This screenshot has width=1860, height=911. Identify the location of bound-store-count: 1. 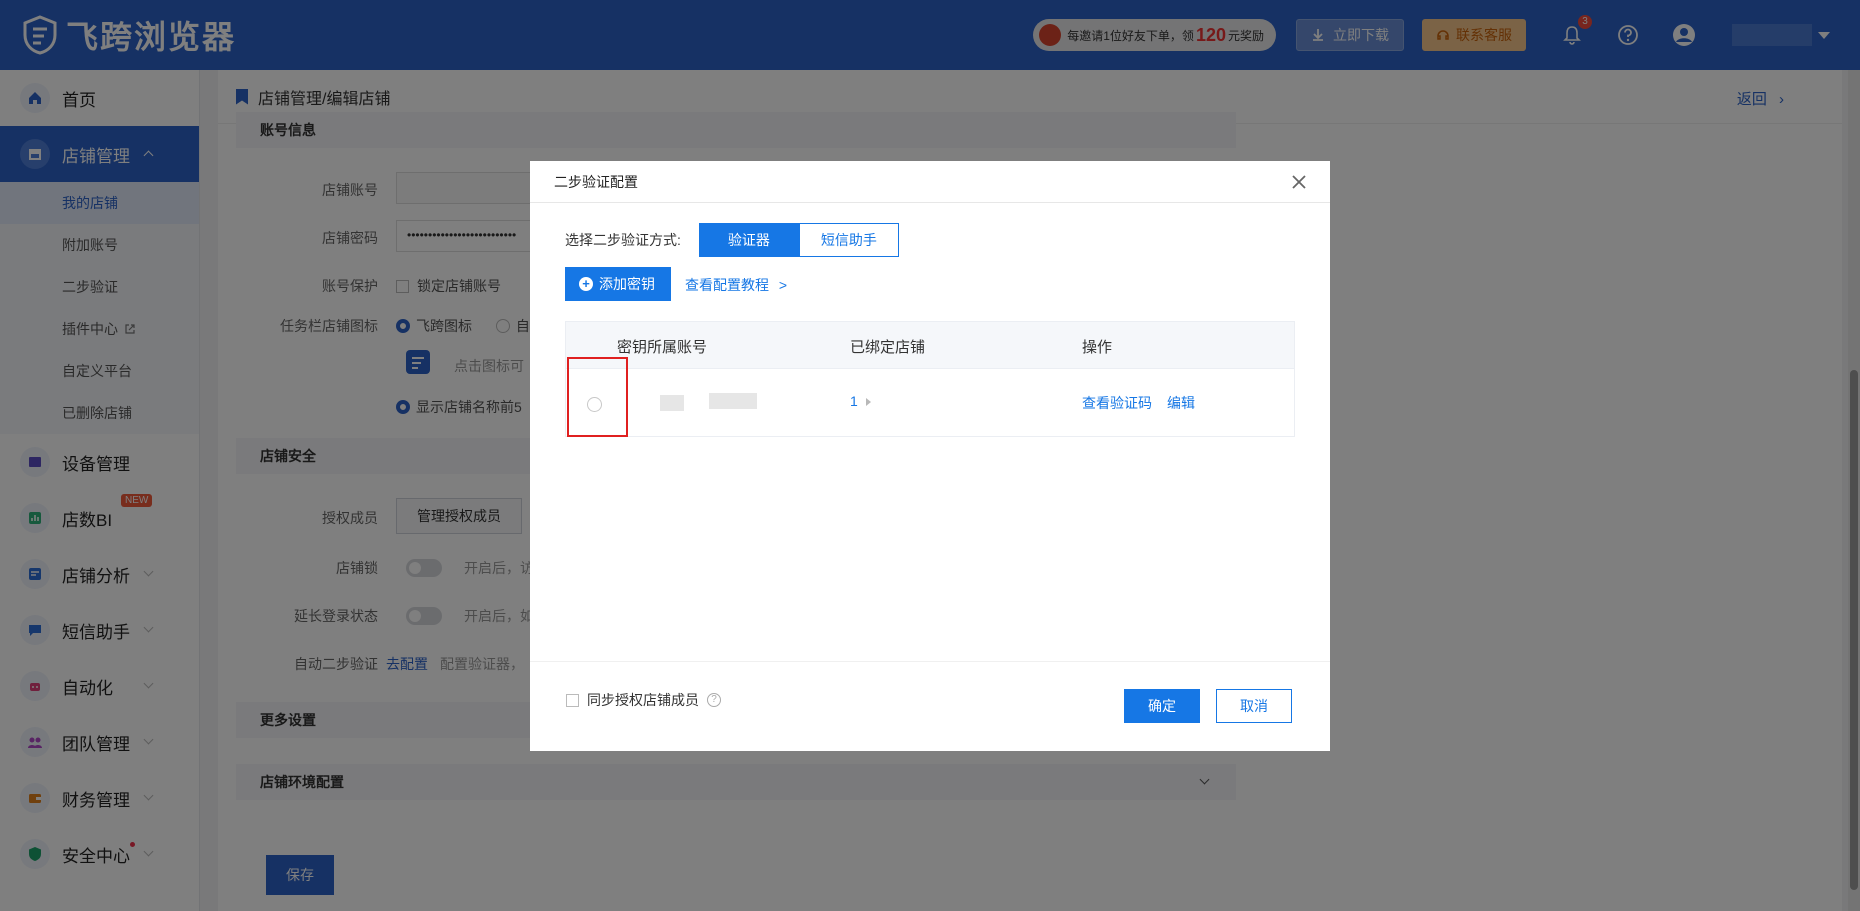
(860, 401).